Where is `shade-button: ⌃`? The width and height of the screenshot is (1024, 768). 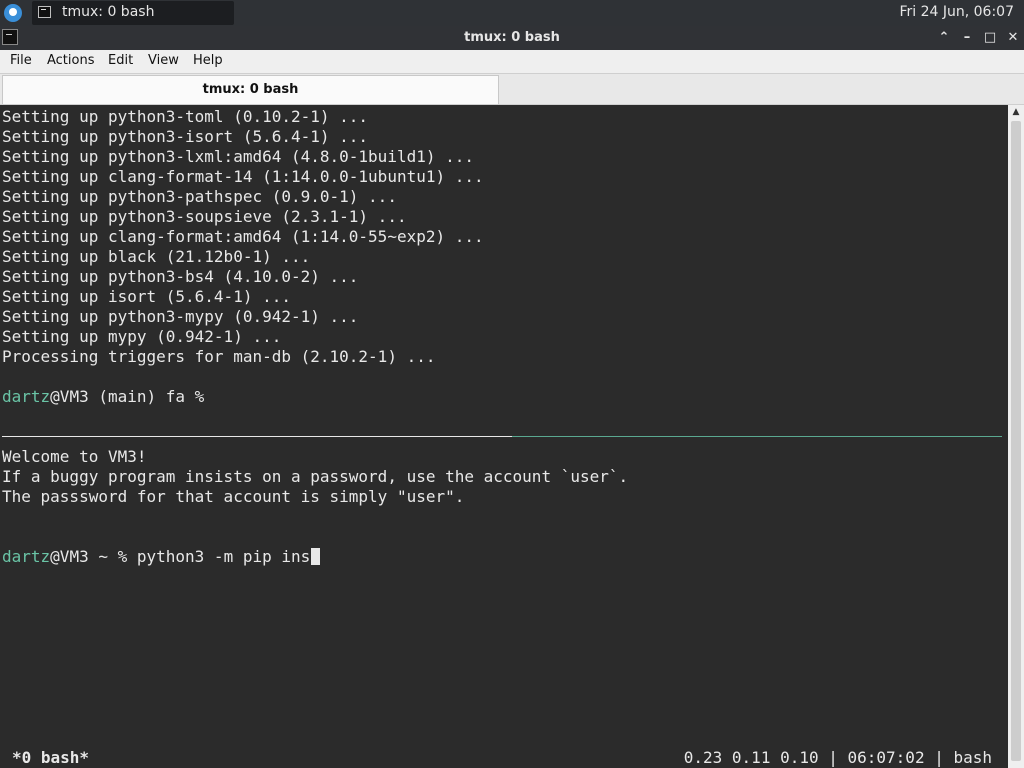
shade-button: ⌃ is located at coordinates (944, 38).